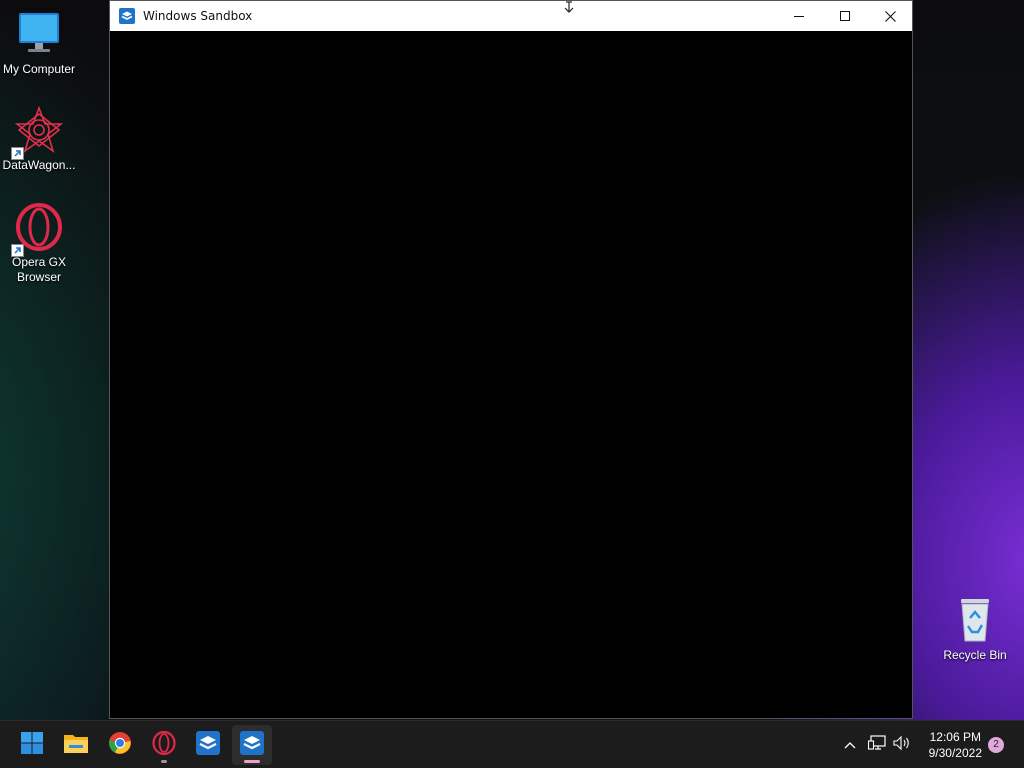  Describe the element at coordinates (890, 16) in the screenshot. I see `close-button` at that location.